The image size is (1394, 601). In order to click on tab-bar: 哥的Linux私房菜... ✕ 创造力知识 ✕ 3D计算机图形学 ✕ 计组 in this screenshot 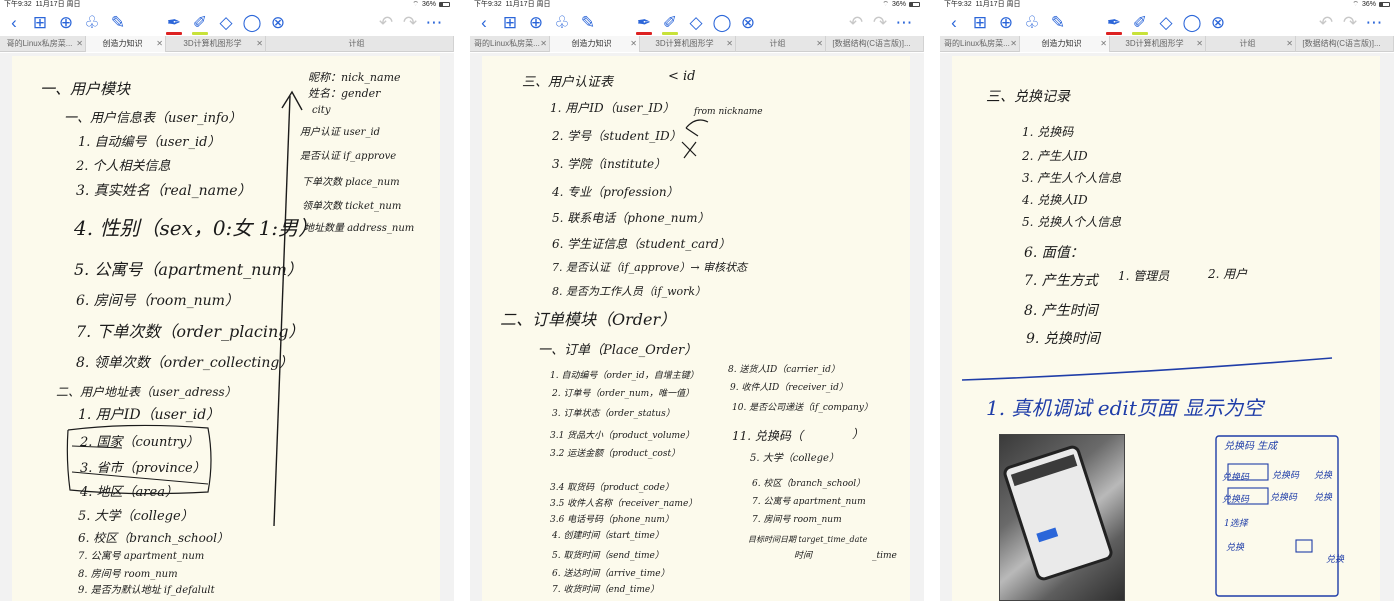, I will do `click(227, 44)`.